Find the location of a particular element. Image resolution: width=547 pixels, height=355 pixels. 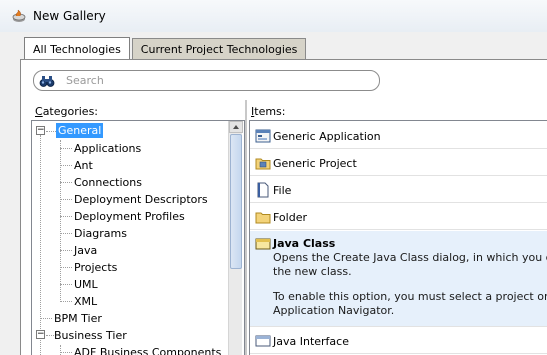

tree-item-label: ADF Business Components is located at coordinates (148, 350).